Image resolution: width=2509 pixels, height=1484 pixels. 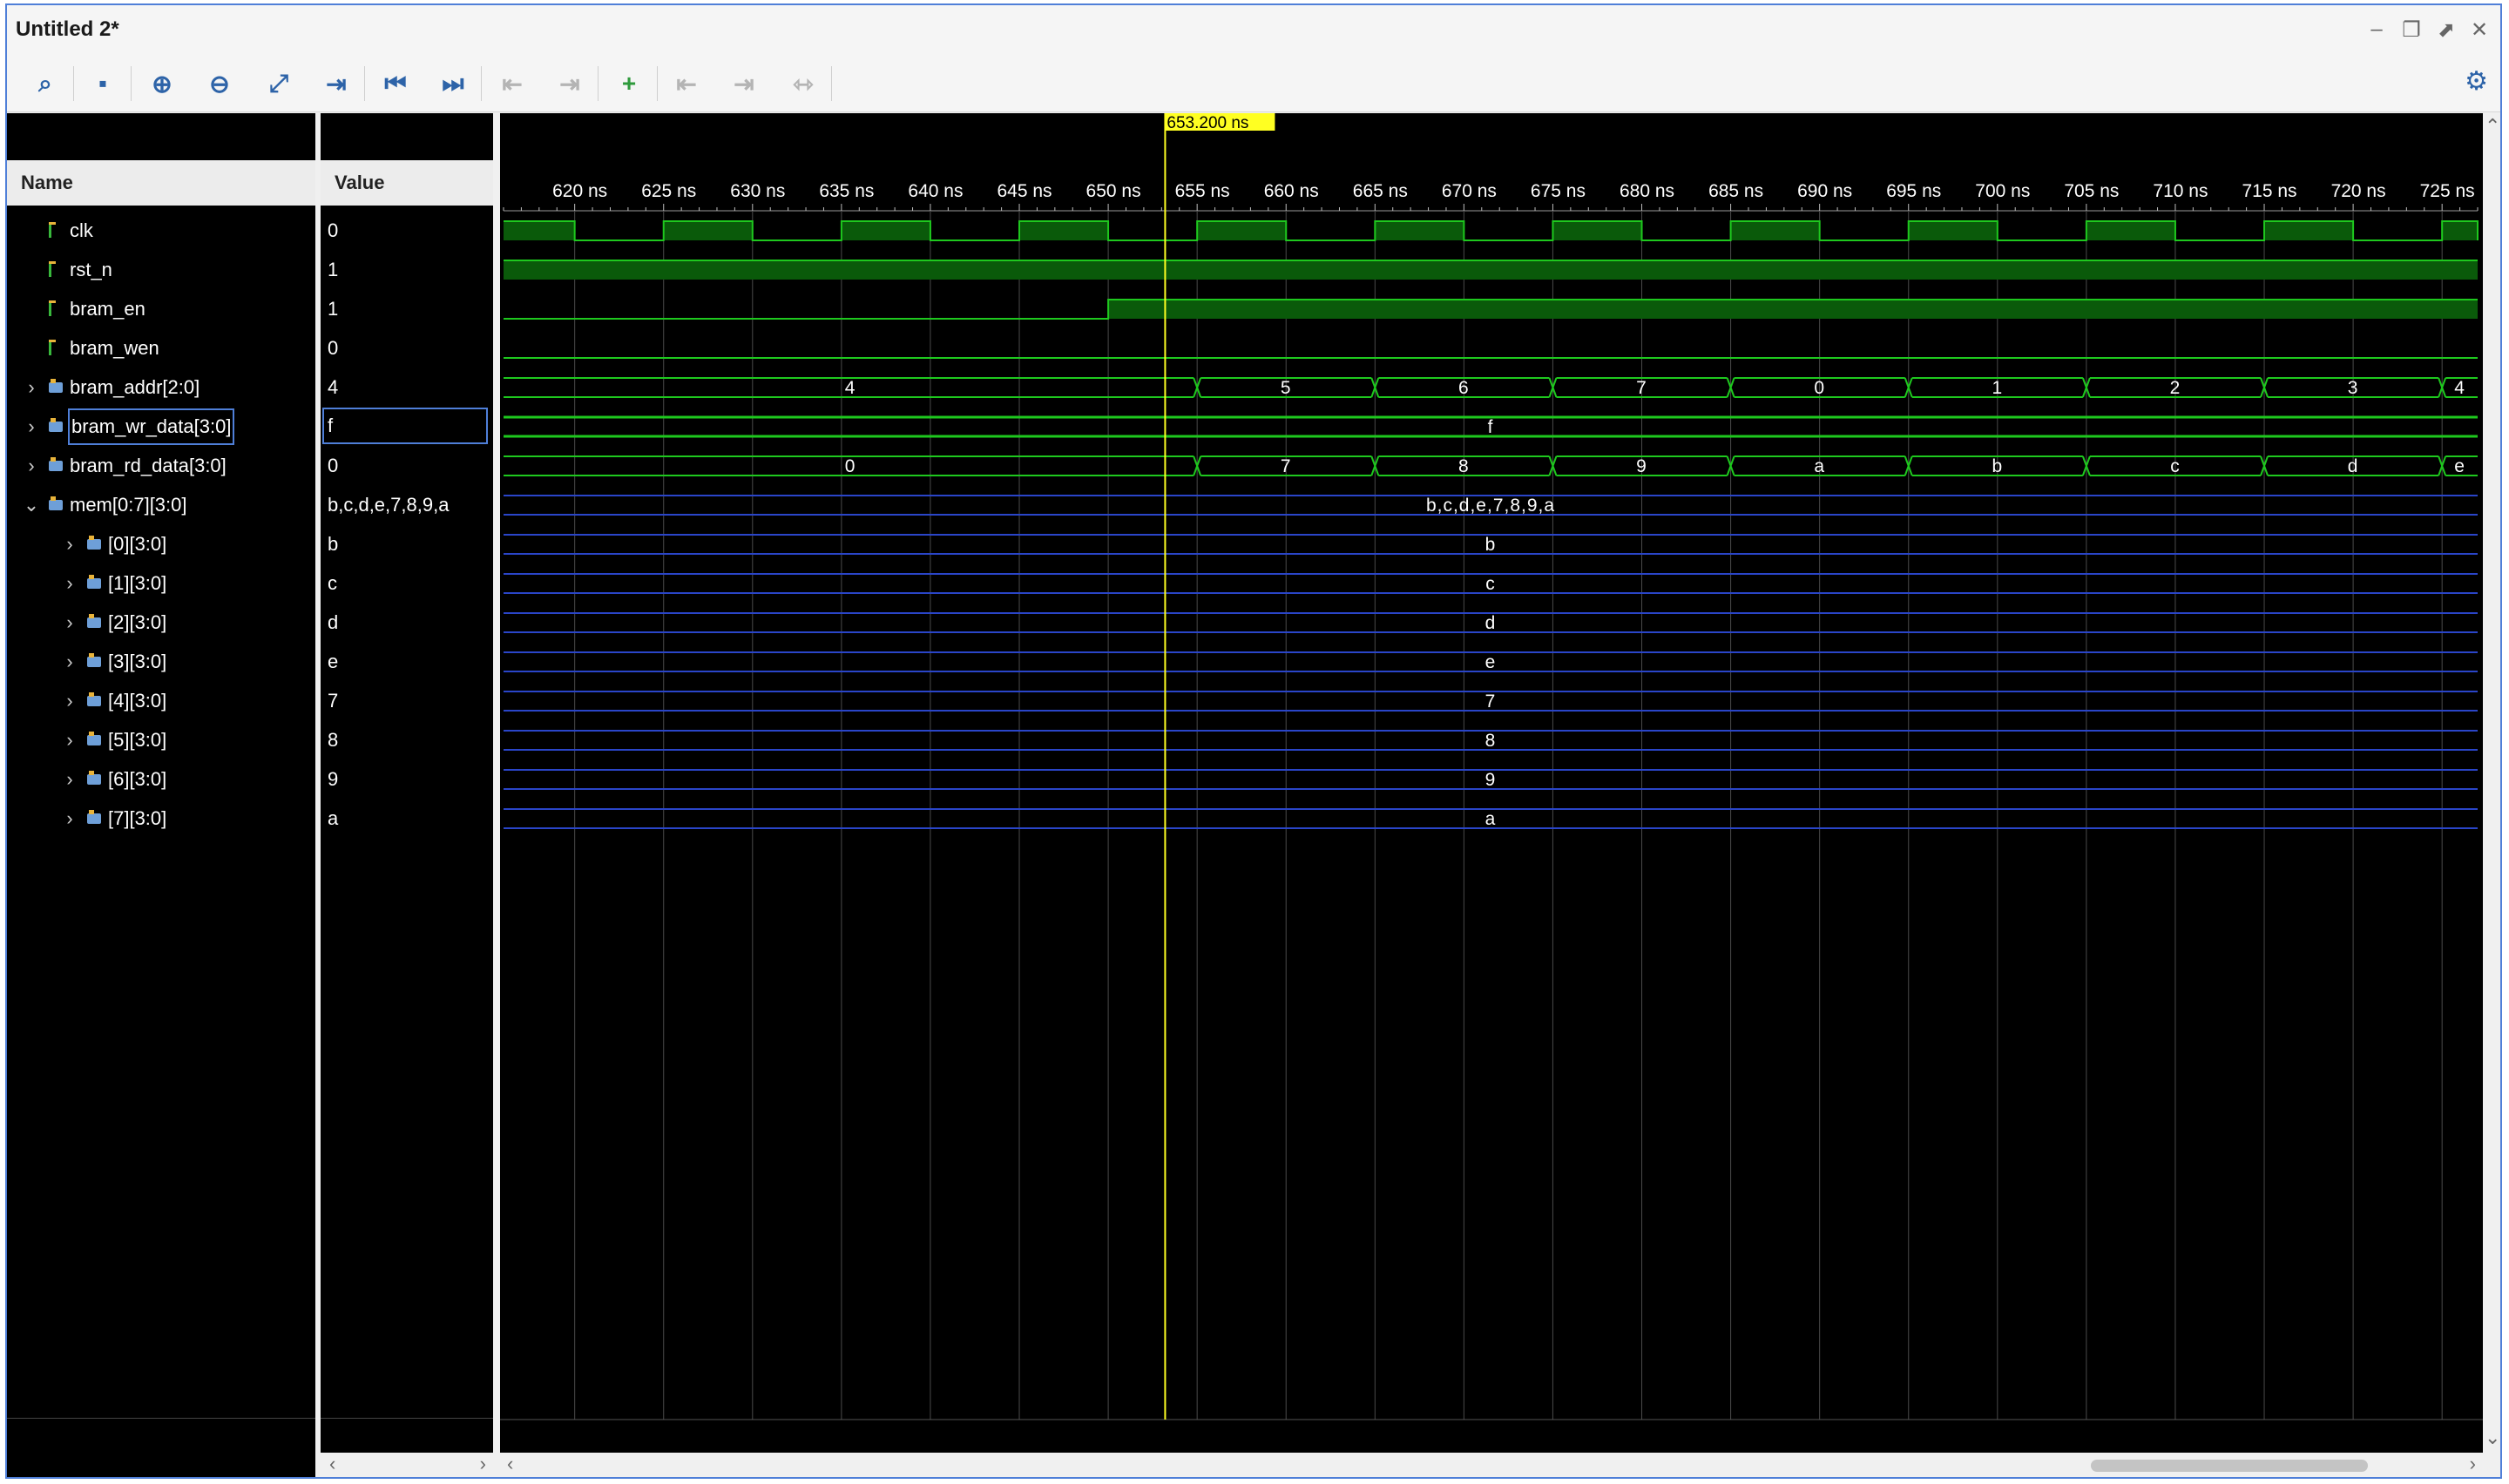 I want to click on signal-name: bram_rd_data[3:0], so click(x=148, y=466).